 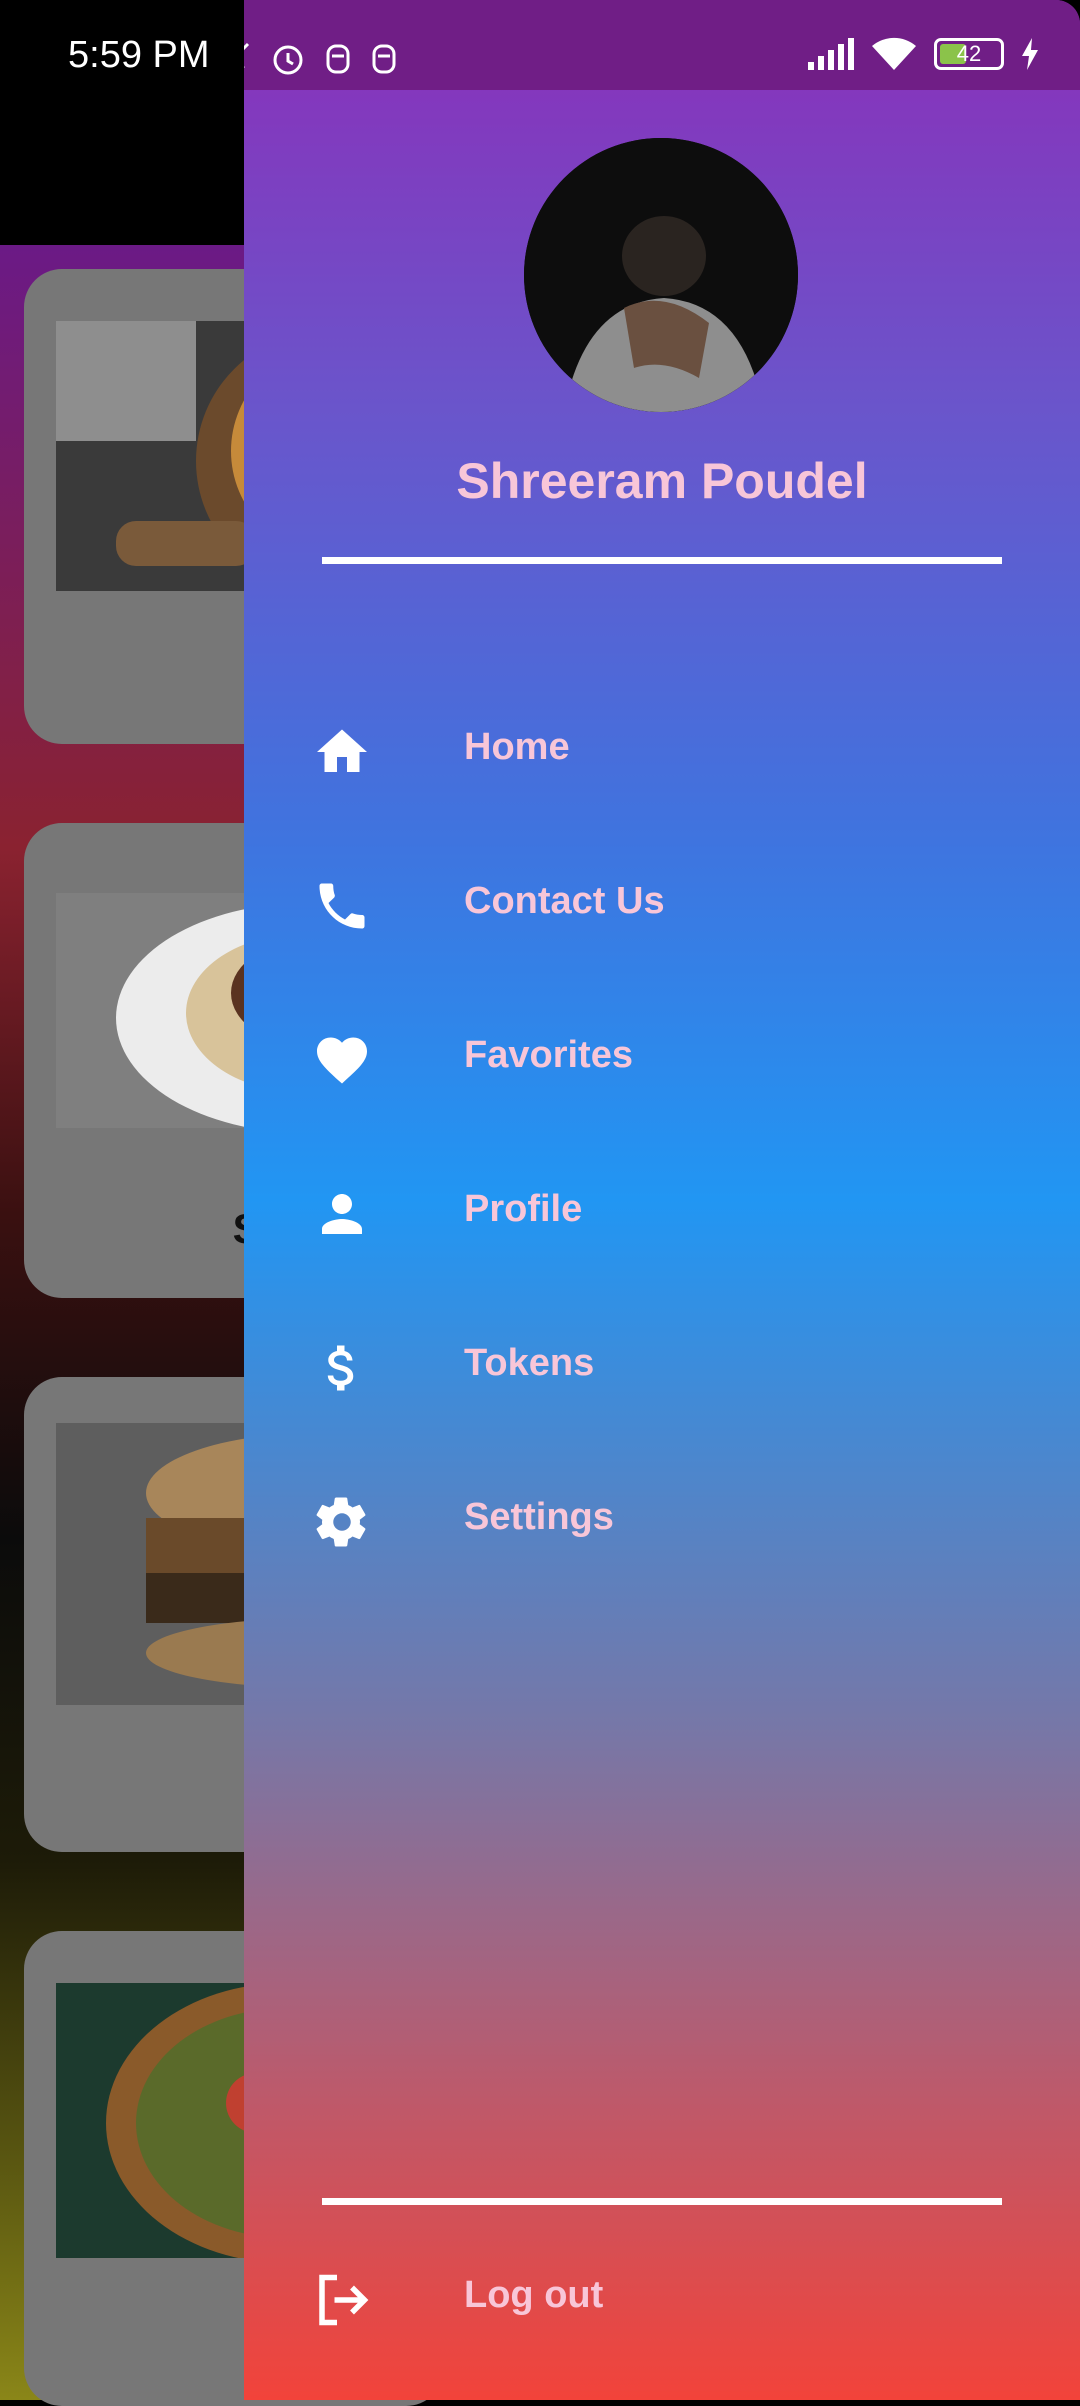 I want to click on gear-icon, so click(x=341, y=1522).